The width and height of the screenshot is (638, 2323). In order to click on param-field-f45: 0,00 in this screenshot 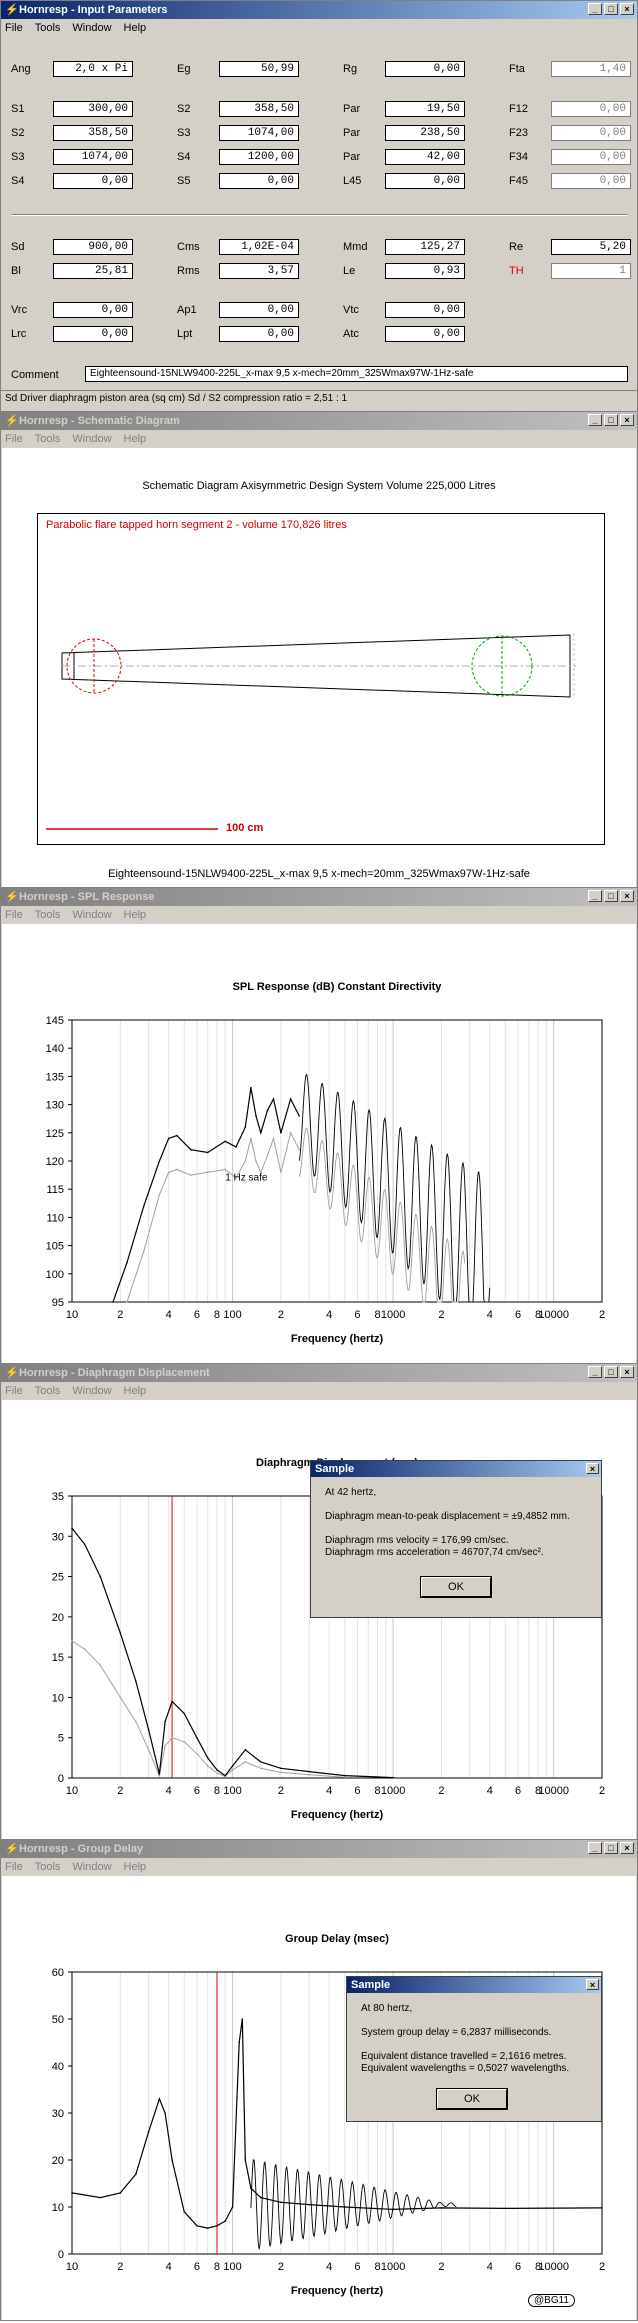, I will do `click(591, 181)`.